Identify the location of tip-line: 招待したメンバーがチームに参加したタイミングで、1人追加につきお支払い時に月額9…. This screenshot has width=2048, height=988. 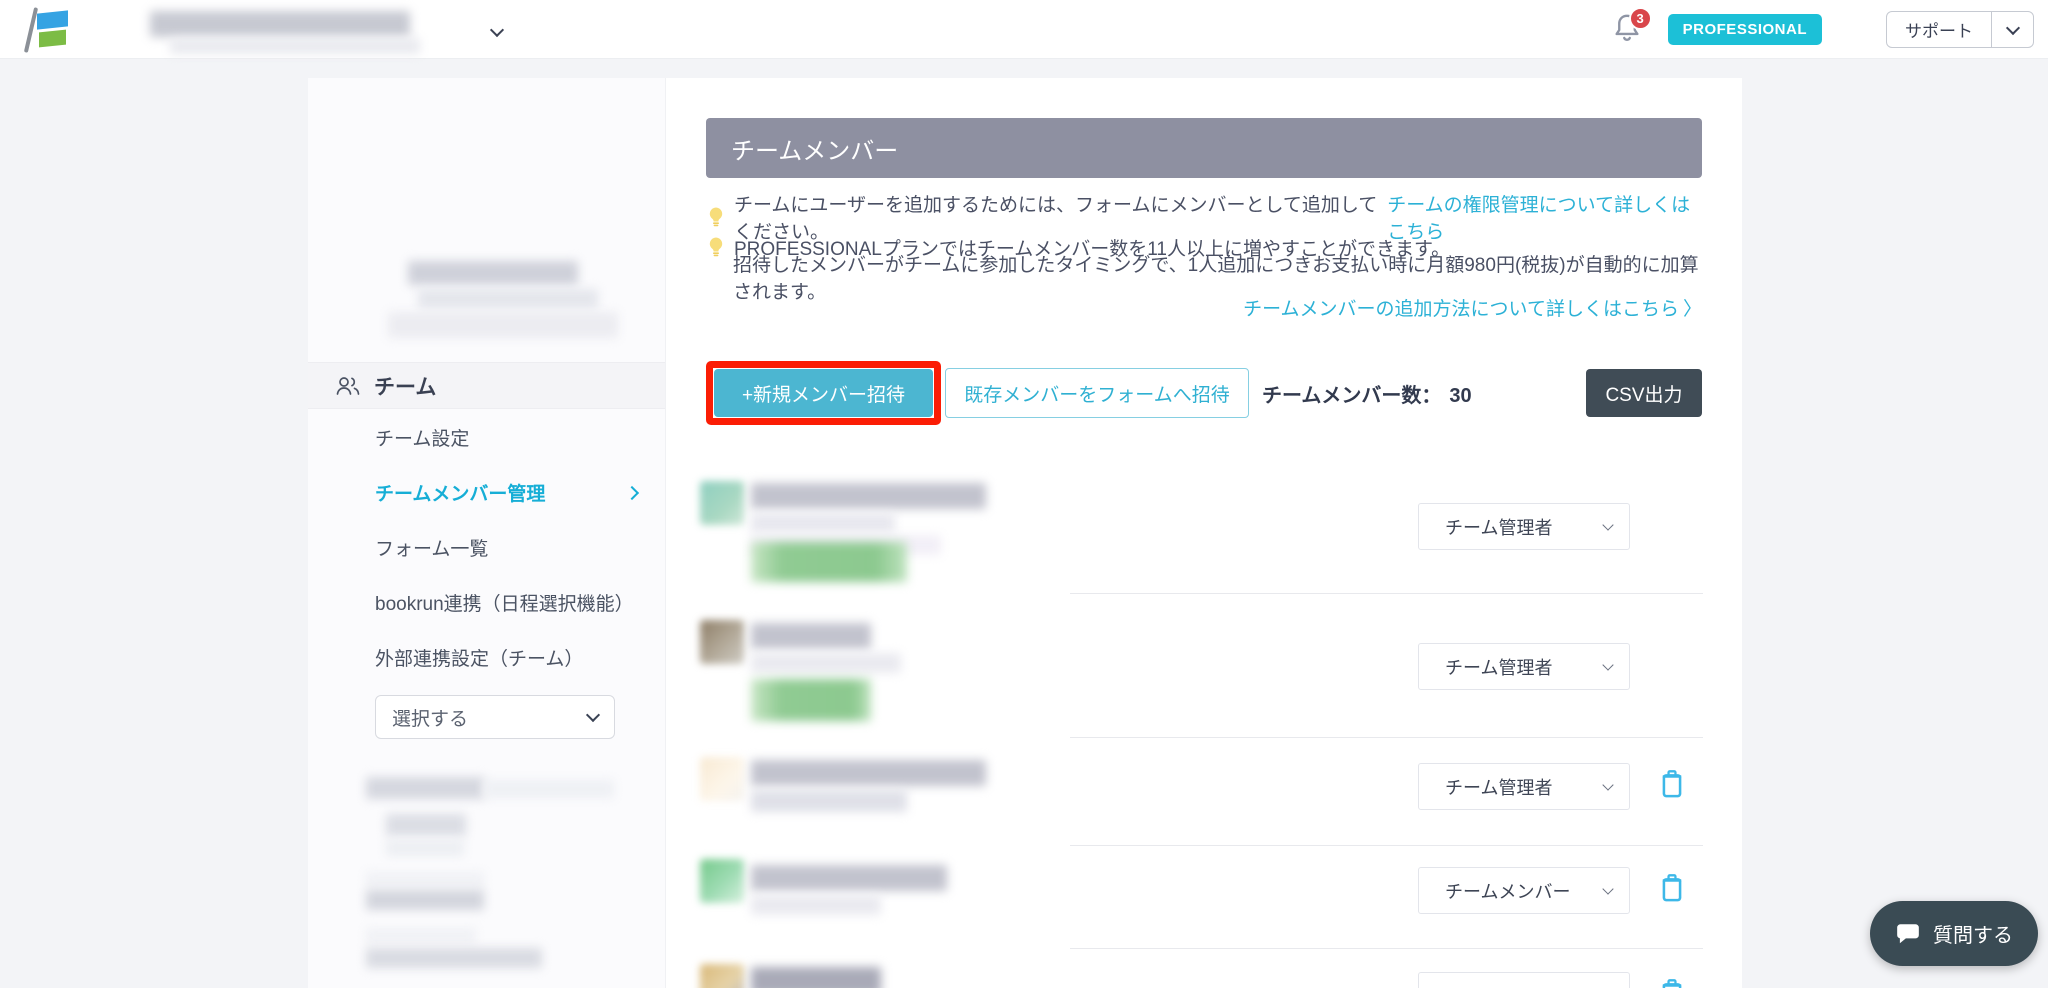
(1204, 279).